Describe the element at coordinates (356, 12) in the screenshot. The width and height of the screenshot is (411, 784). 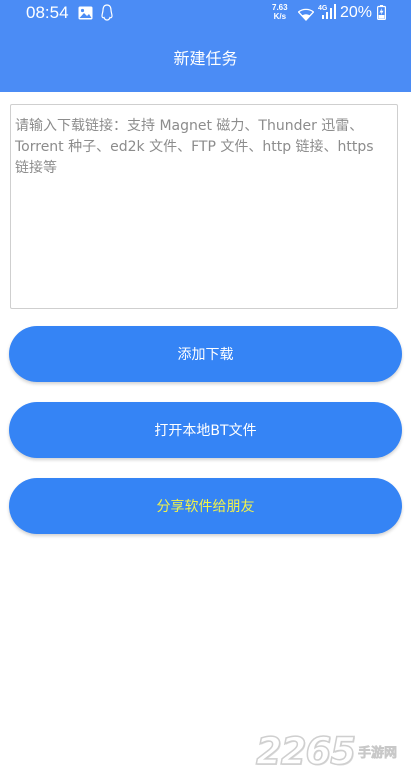
I see `battery-percent: 20%` at that location.